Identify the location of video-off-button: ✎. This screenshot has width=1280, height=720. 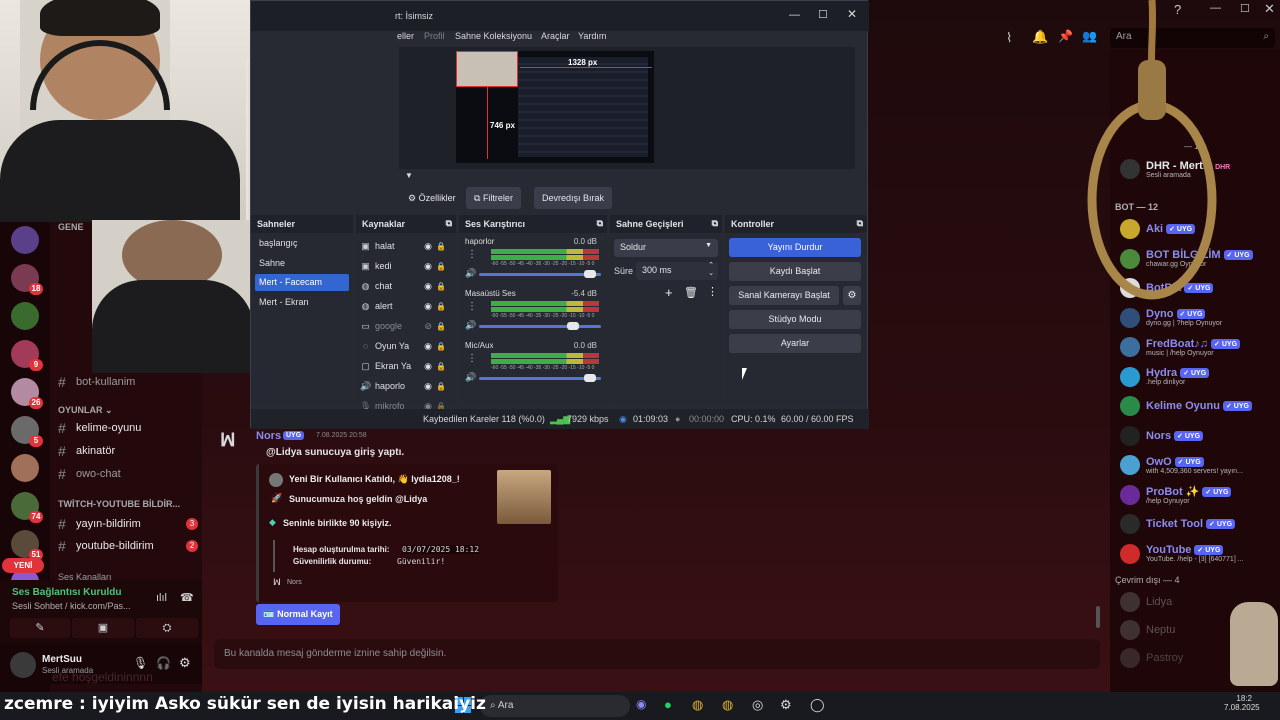
(40, 628).